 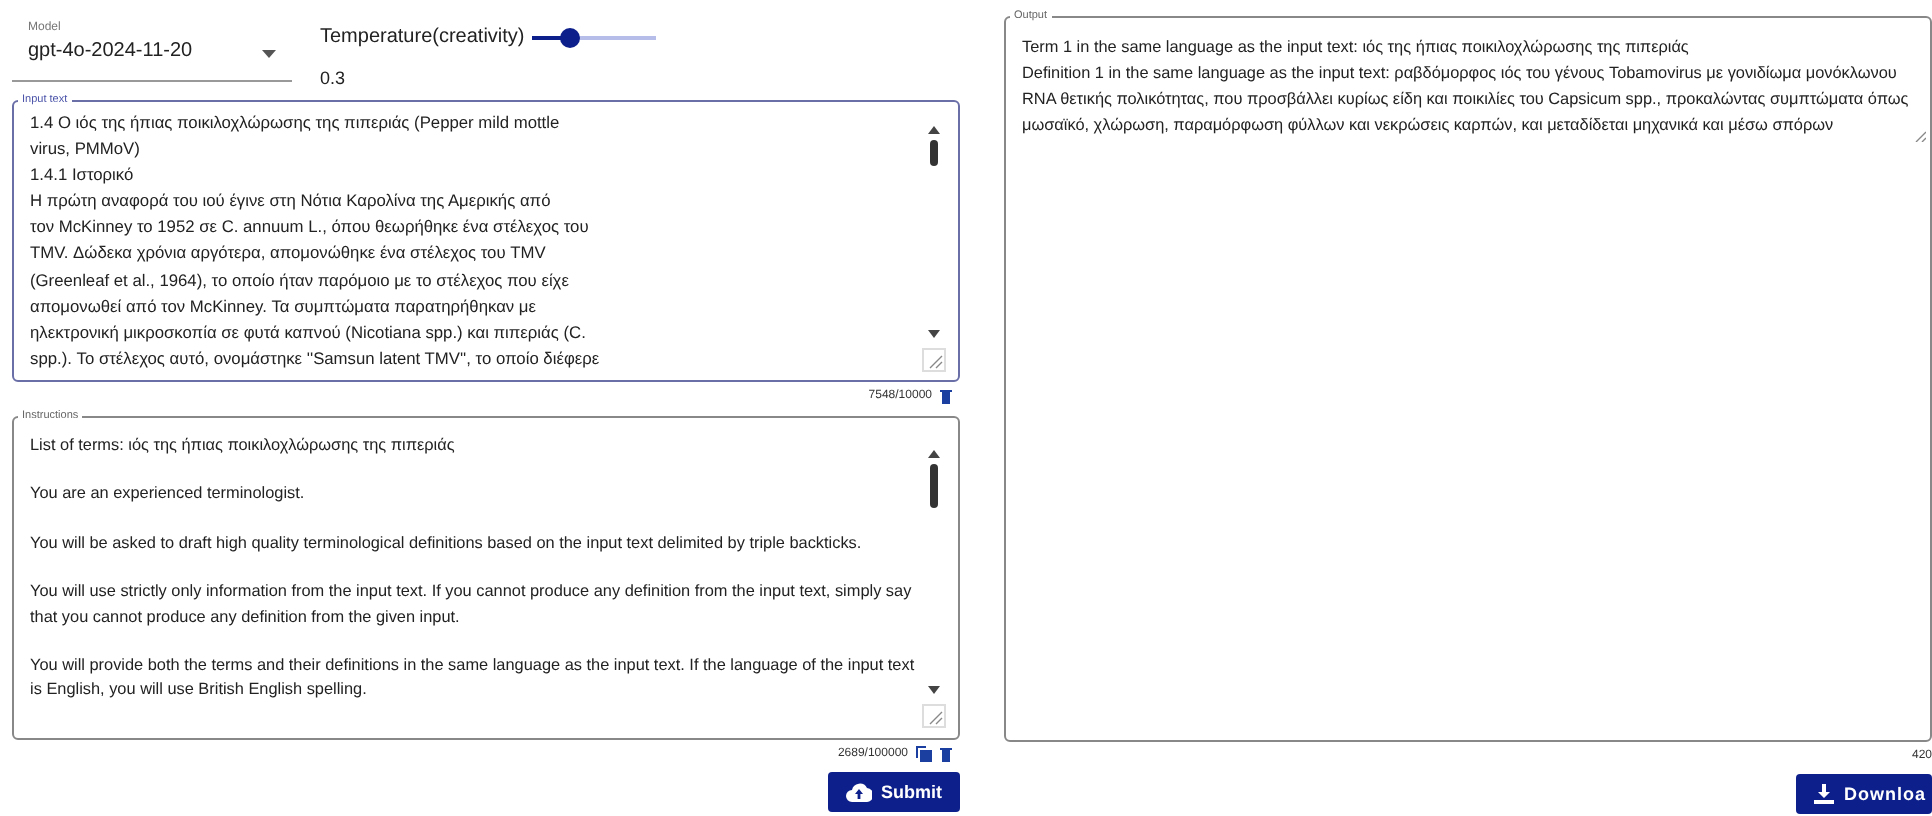 What do you see at coordinates (269, 54) in the screenshot?
I see `caret-icon` at bounding box center [269, 54].